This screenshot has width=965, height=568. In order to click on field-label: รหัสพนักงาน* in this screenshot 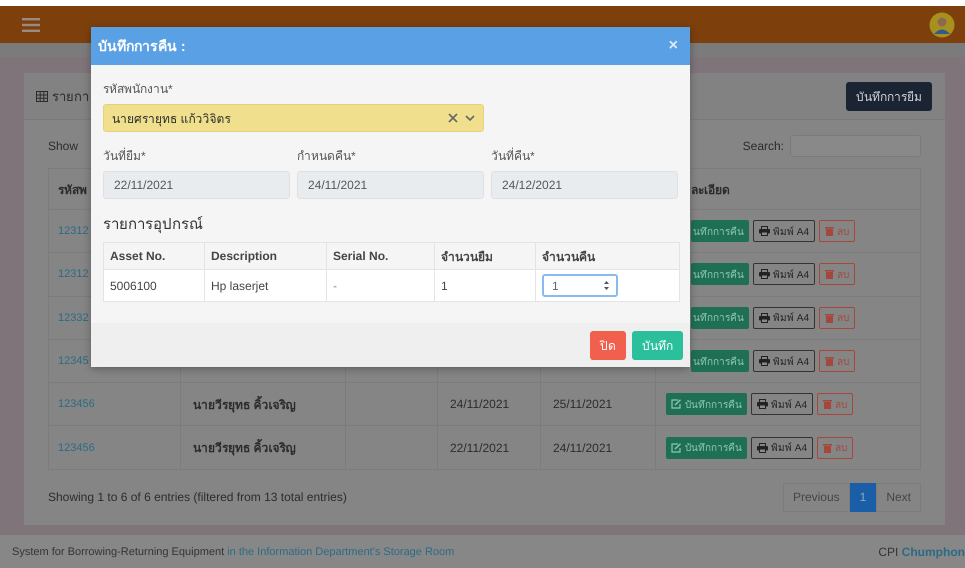, I will do `click(138, 89)`.